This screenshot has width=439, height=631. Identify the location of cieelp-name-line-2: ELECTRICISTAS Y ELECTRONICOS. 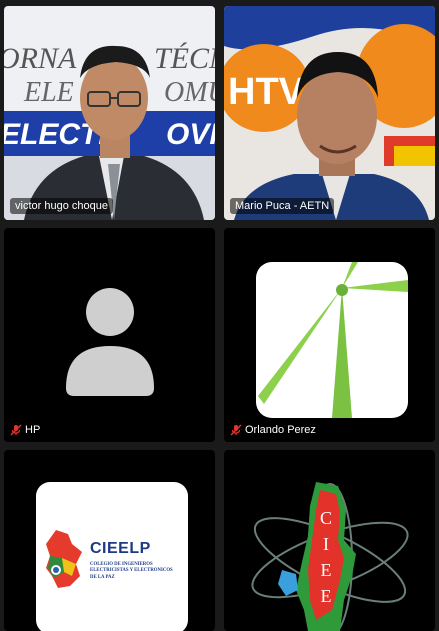
(131, 571).